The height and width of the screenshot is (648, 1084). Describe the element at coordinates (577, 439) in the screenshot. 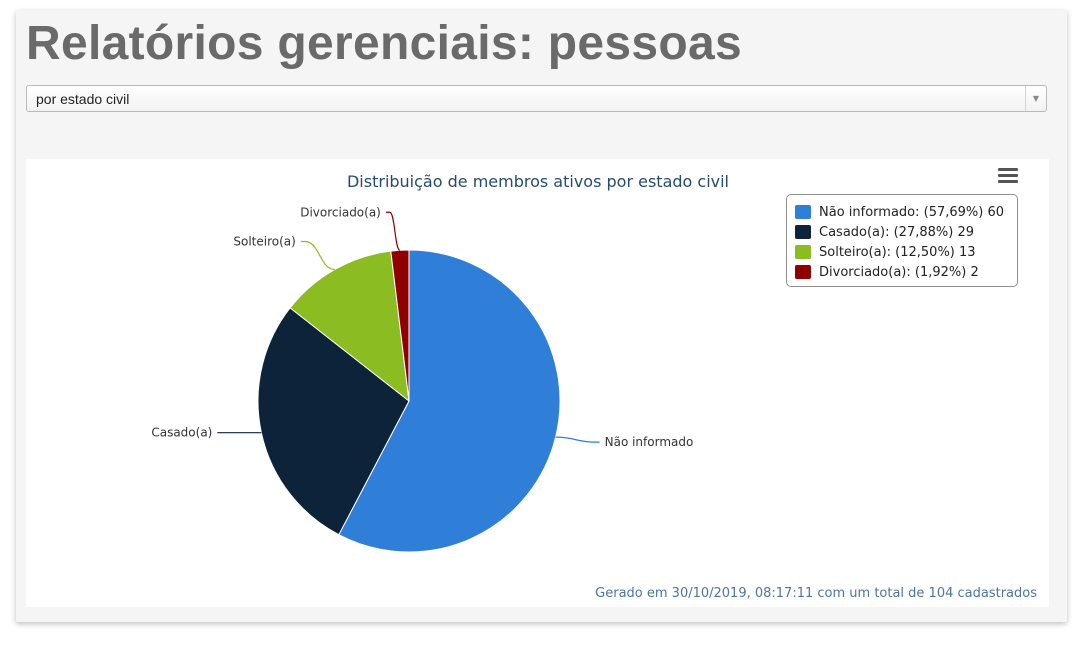

I see `connector-nao-informado` at that location.